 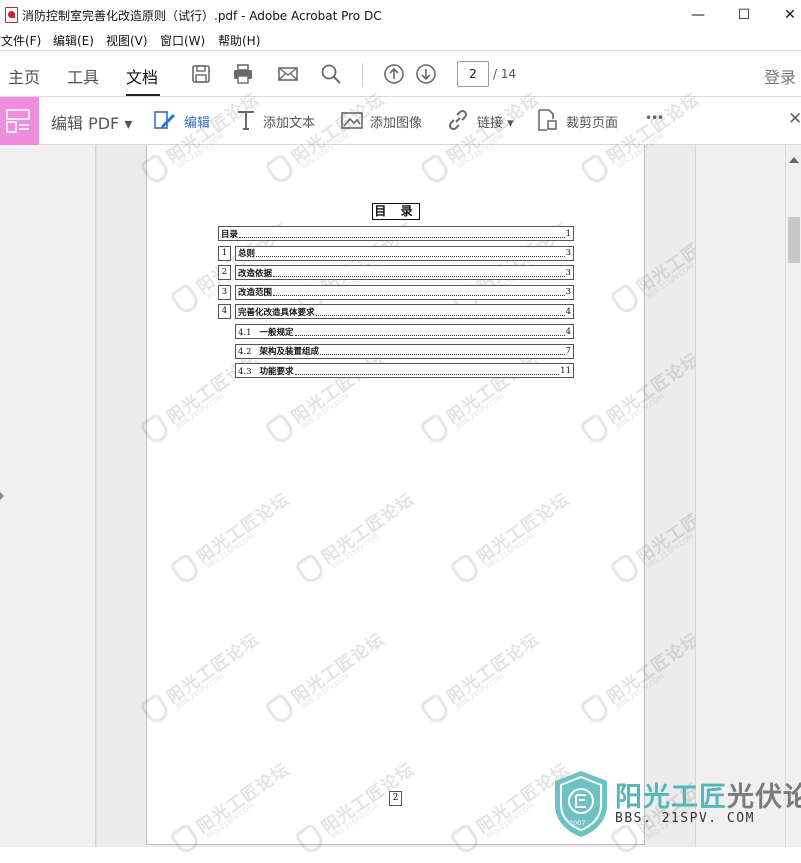 I want to click on menu-help: 帮助(H), so click(x=239, y=40).